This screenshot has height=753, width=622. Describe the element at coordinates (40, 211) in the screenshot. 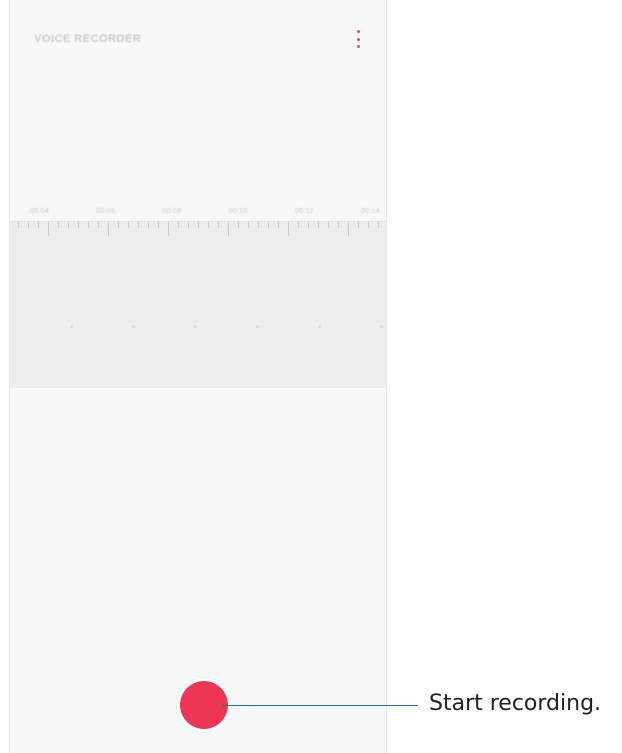

I see `timeline-label: 00:04` at that location.